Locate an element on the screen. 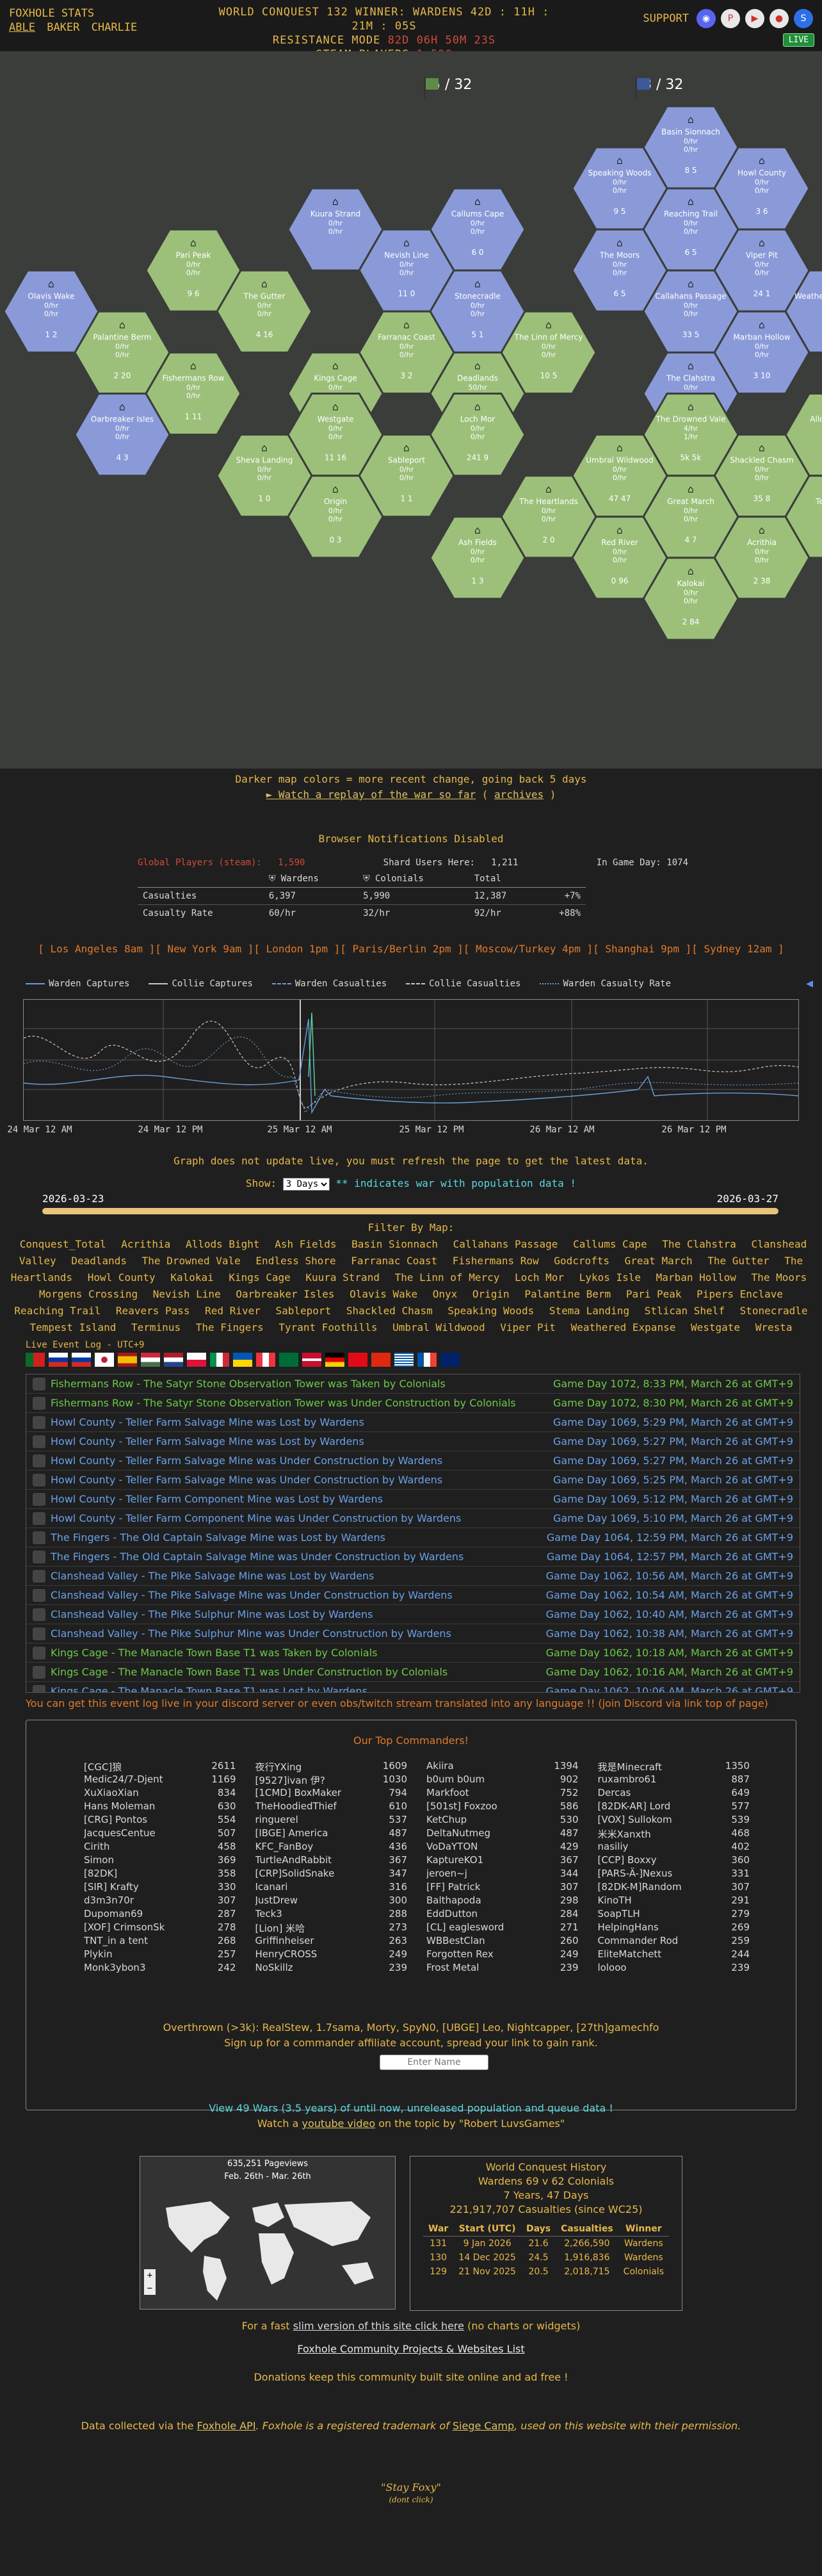 The height and width of the screenshot is (2576, 822). commander-row: d3m3n70r 307 is located at coordinates (160, 1901).